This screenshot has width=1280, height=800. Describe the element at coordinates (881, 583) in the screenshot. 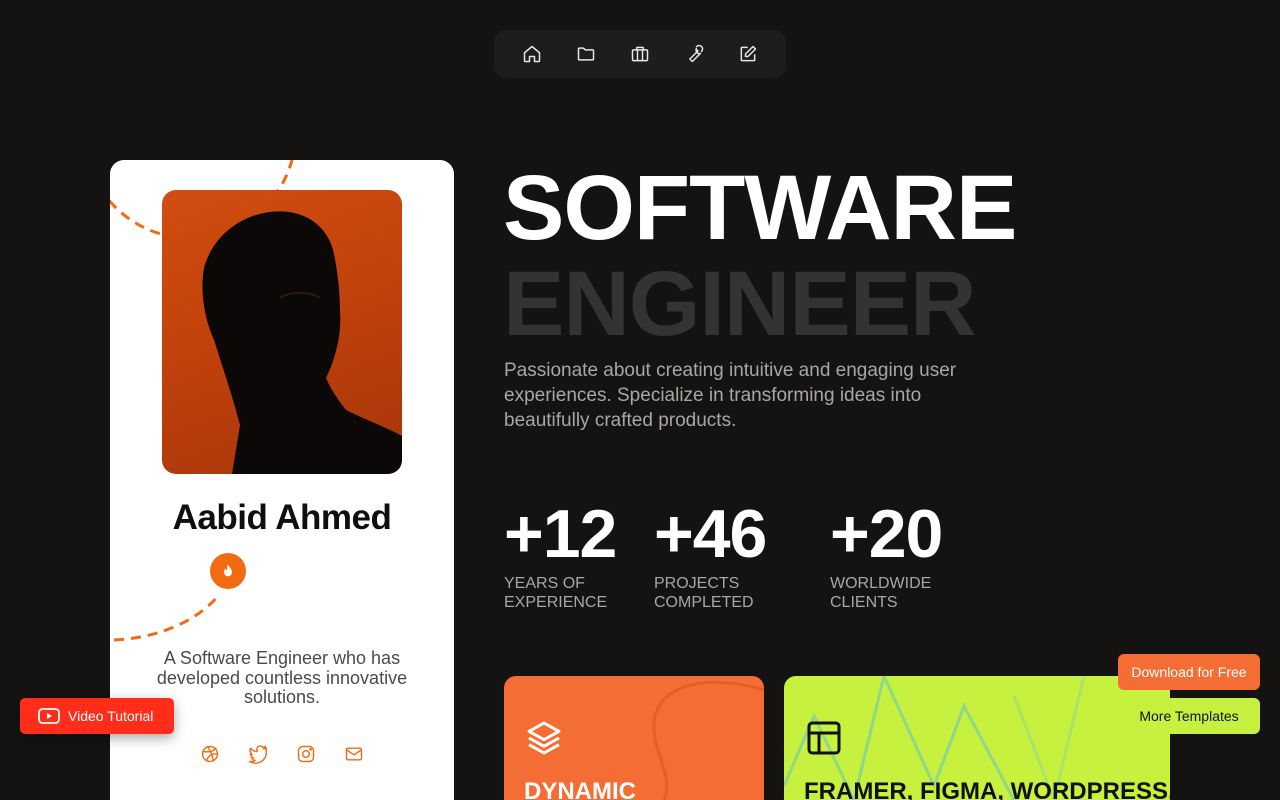

I see `stat-label-line1: WORLDWIDE` at that location.